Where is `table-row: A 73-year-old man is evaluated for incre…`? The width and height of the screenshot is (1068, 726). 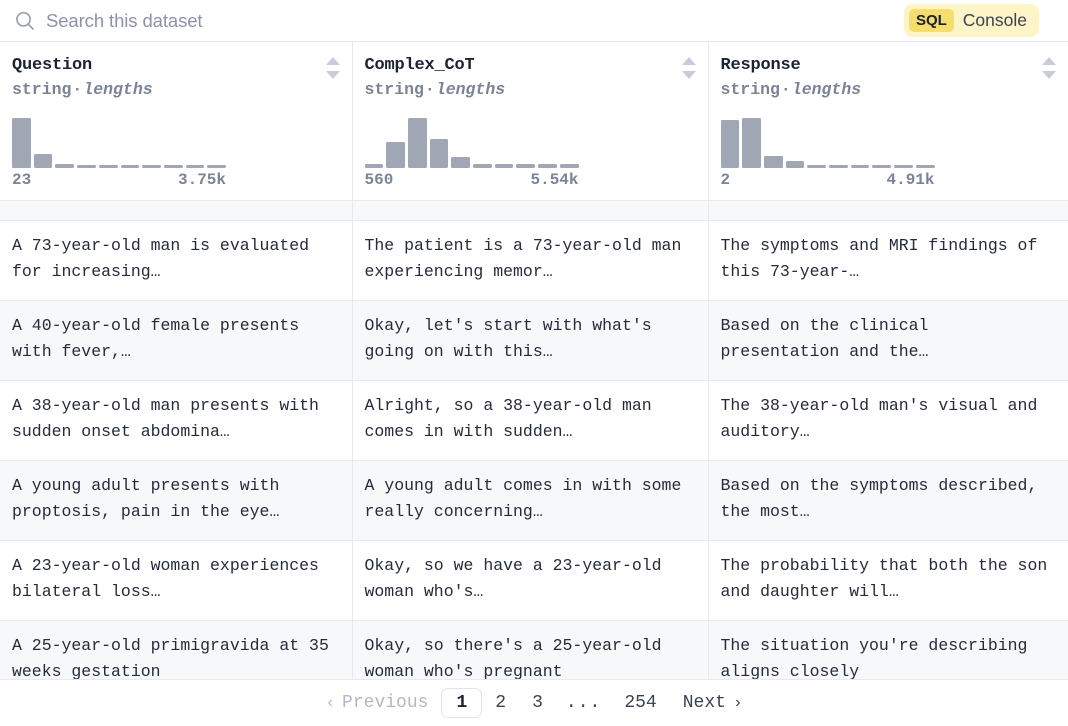 table-row: A 73-year-old man is evaluated for incre… is located at coordinates (534, 260).